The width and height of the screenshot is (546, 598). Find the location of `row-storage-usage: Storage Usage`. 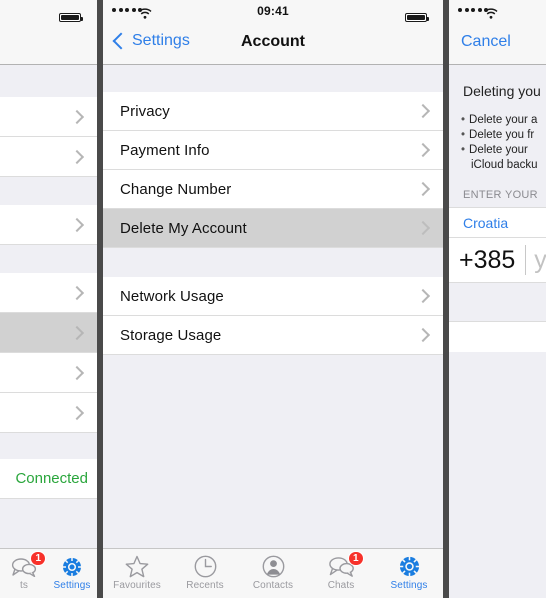

row-storage-usage: Storage Usage is located at coordinates (273, 335).